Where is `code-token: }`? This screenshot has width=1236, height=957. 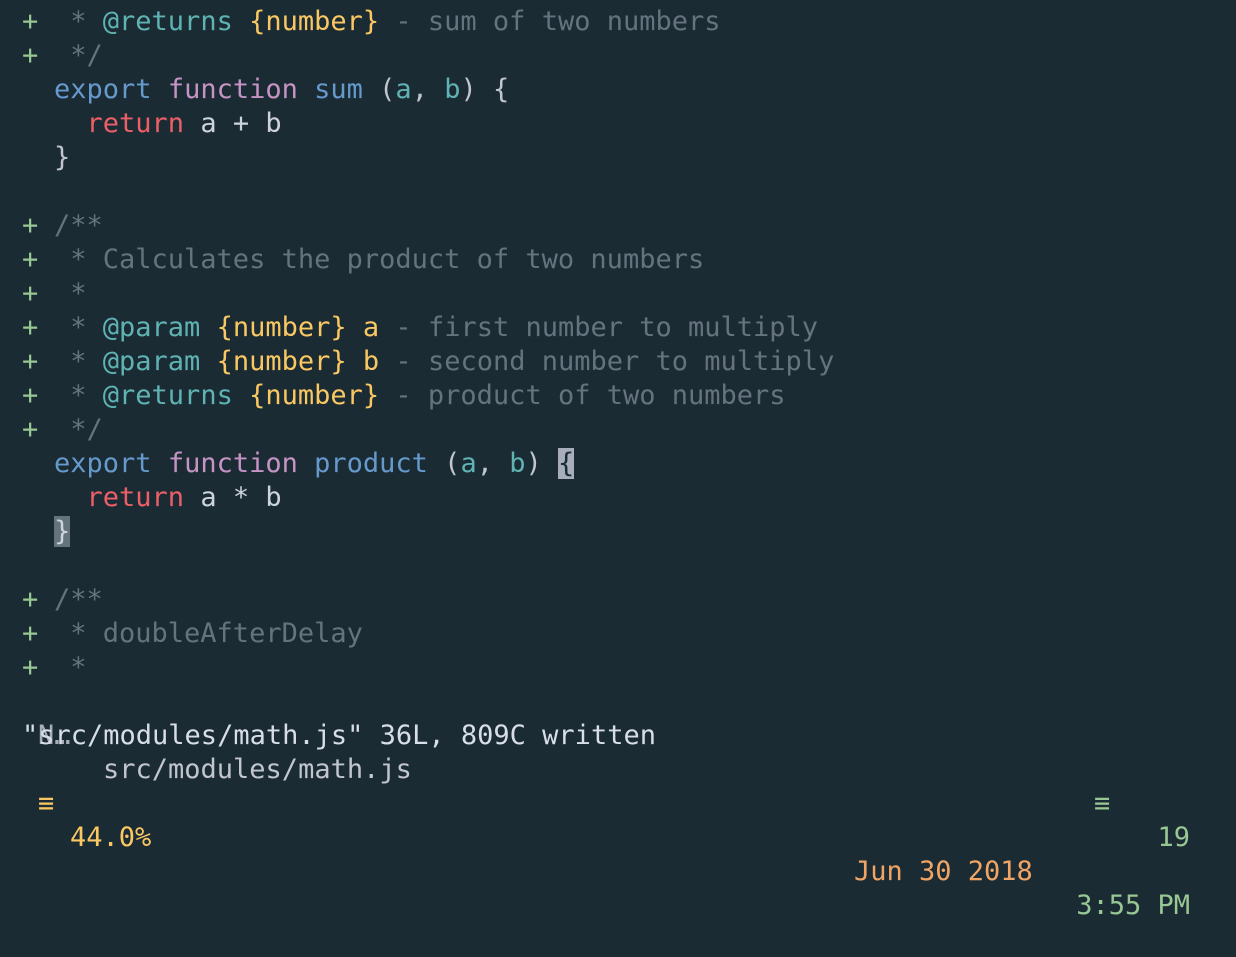
code-token: } is located at coordinates (62, 157).